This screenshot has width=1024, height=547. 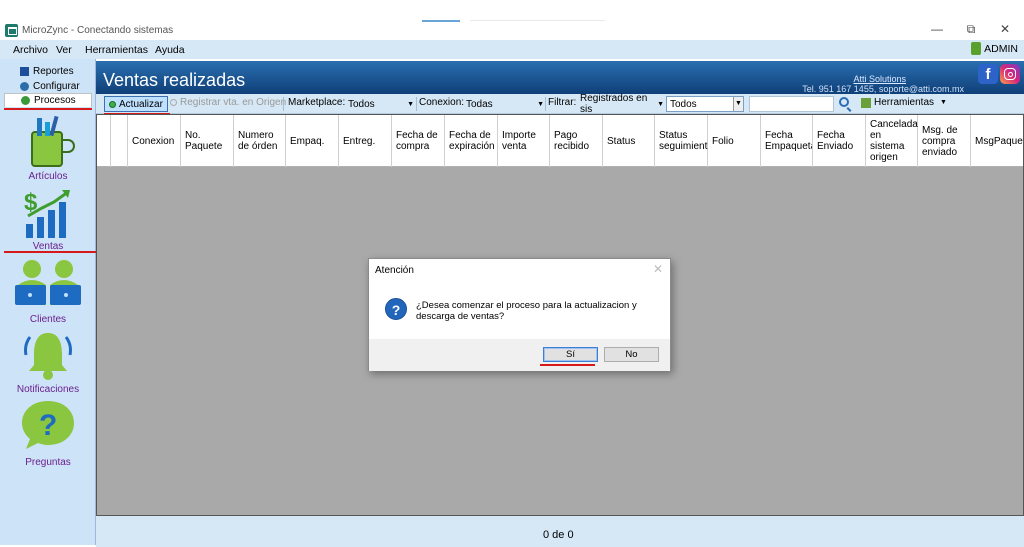 I want to click on module-preguntas: ? Preguntas, so click(x=48, y=433).